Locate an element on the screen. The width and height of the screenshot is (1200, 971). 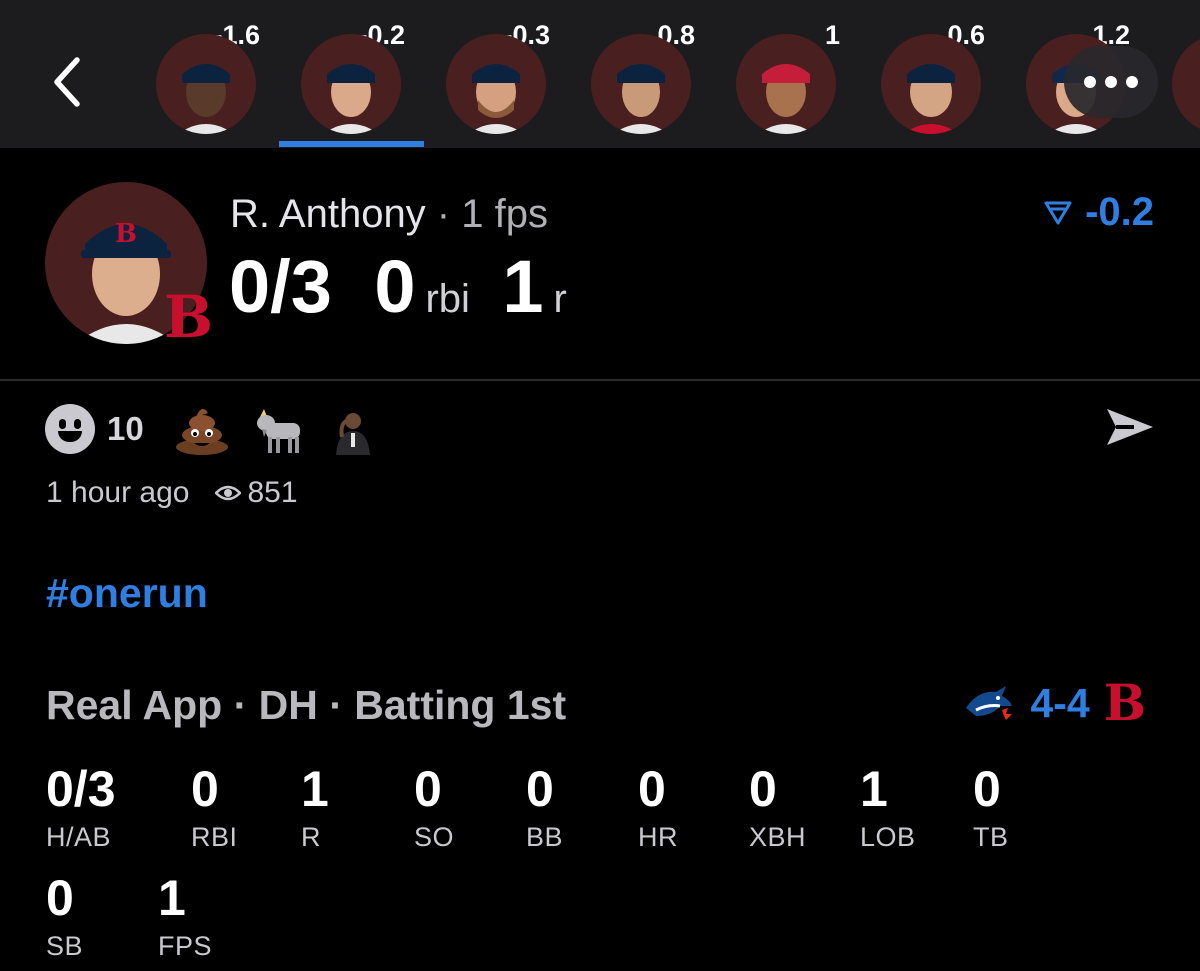
eye-icon is located at coordinates (228, 493).